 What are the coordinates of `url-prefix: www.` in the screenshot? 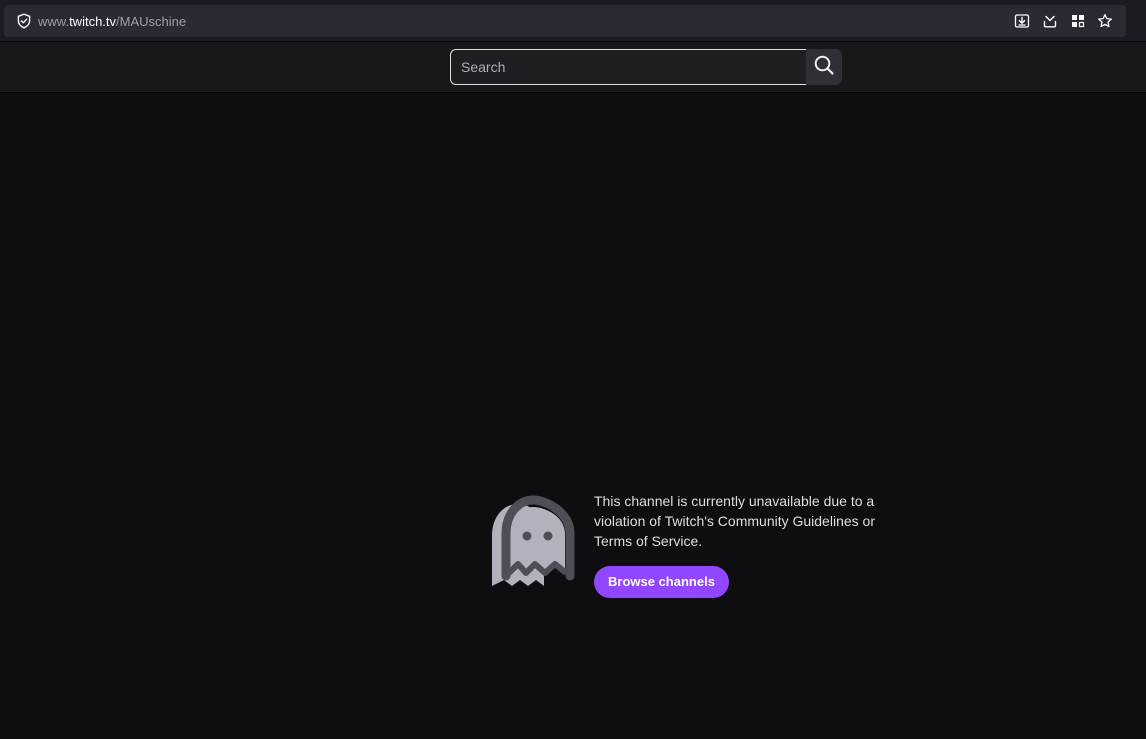 It's located at (54, 21).